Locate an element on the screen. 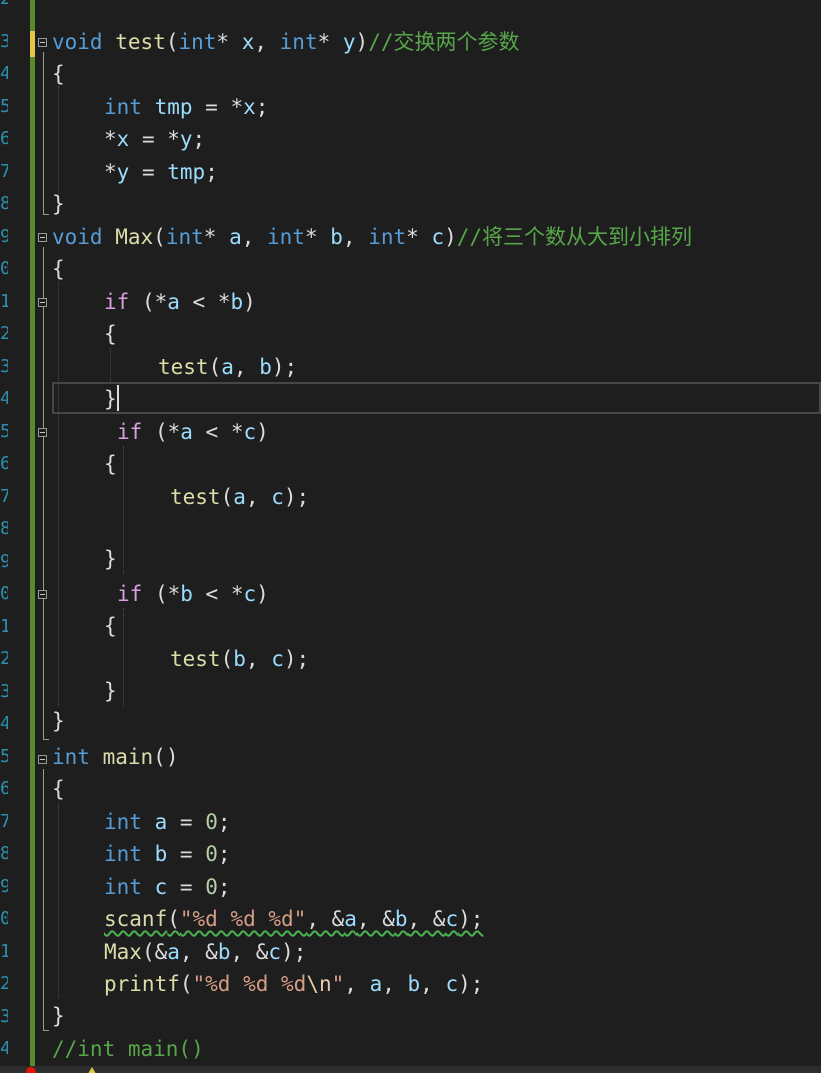 The width and height of the screenshot is (821, 1073). code-token: "%d %d %d is located at coordinates (249, 984).